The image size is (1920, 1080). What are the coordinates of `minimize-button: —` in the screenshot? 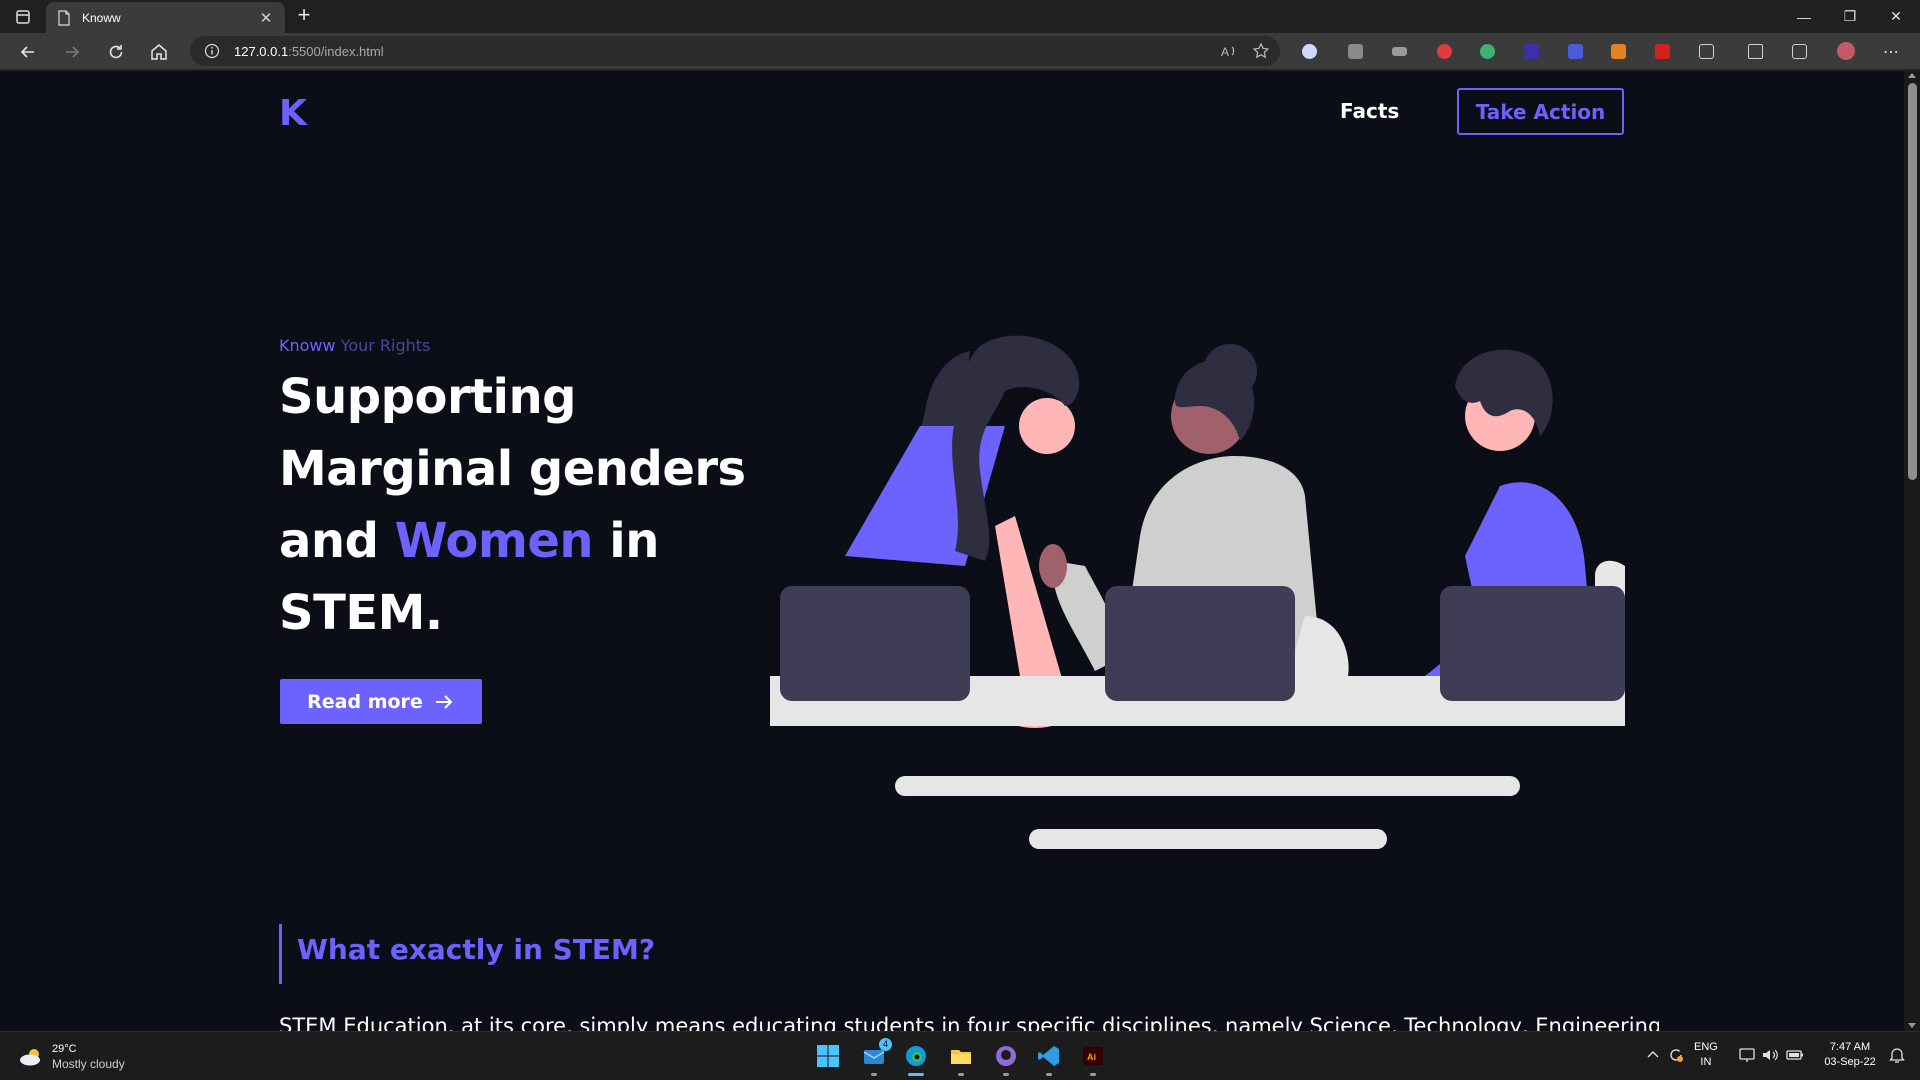 It's located at (1804, 16).